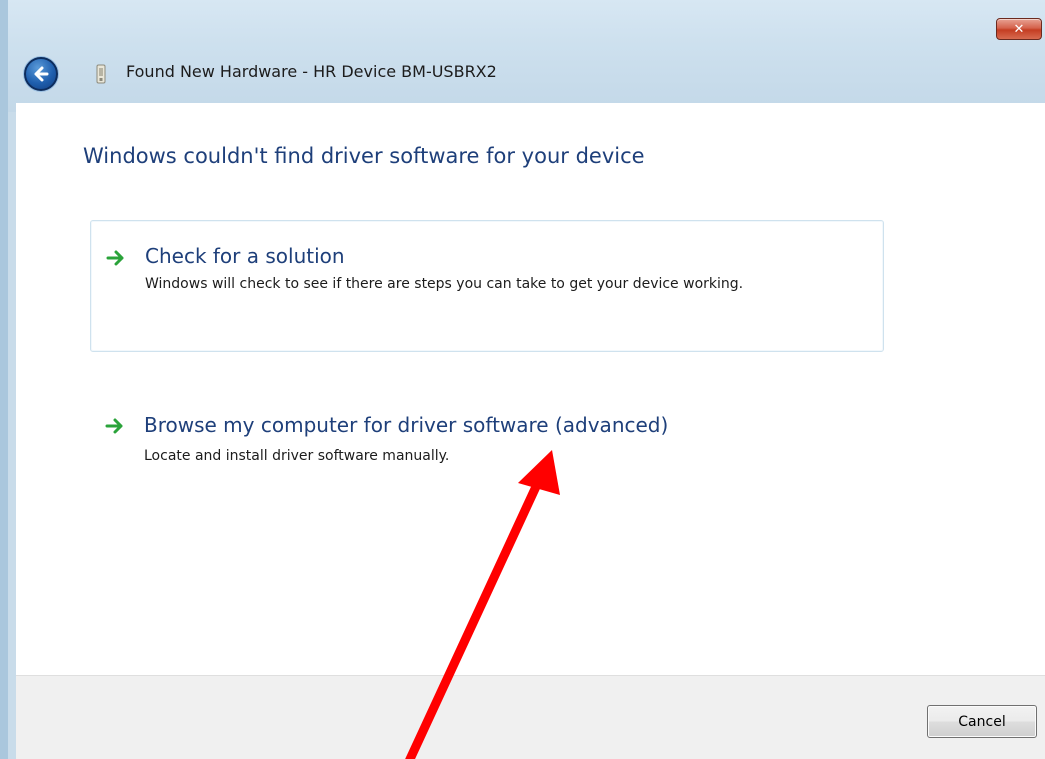 The height and width of the screenshot is (759, 1045). I want to click on close-button: ✕, so click(1019, 29).